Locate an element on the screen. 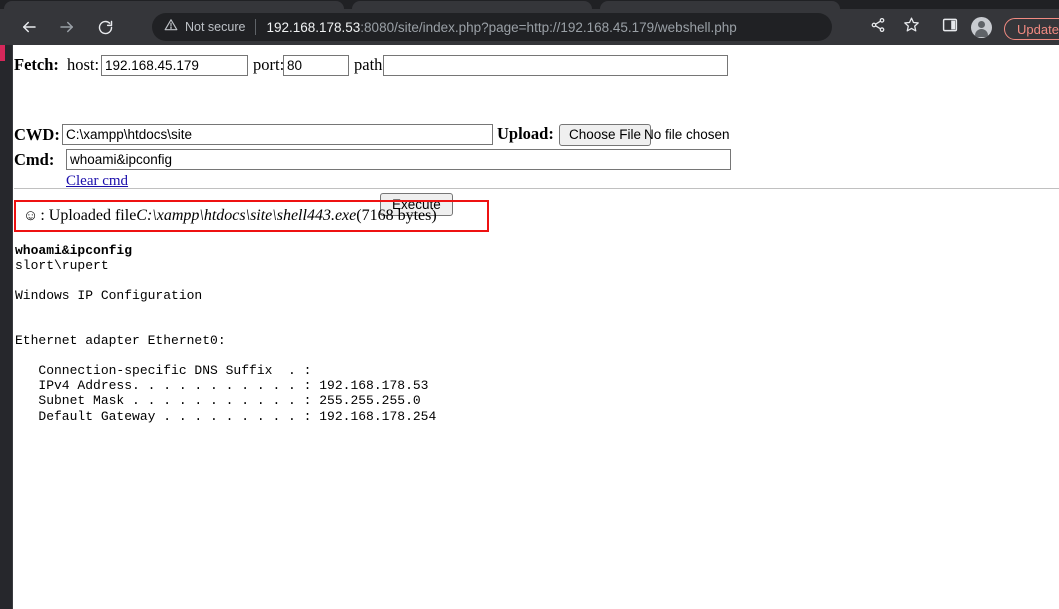  reload-button is located at coordinates (105, 27).